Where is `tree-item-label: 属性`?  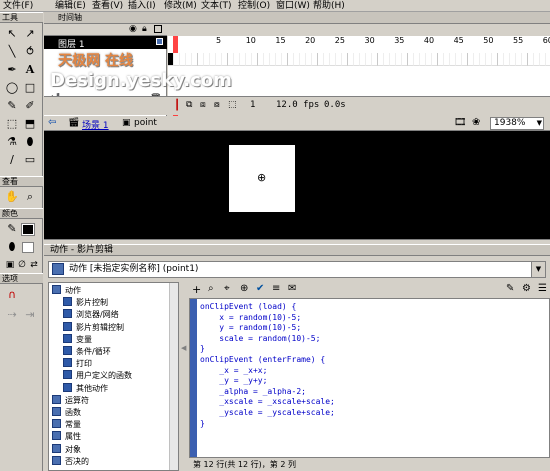 tree-item-label: 属性 is located at coordinates (73, 437).